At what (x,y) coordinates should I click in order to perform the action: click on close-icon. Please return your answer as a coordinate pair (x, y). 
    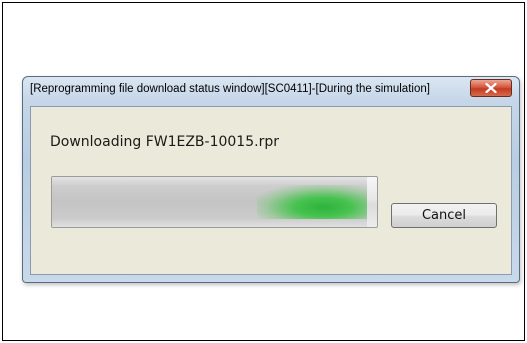
    Looking at the image, I should click on (491, 88).